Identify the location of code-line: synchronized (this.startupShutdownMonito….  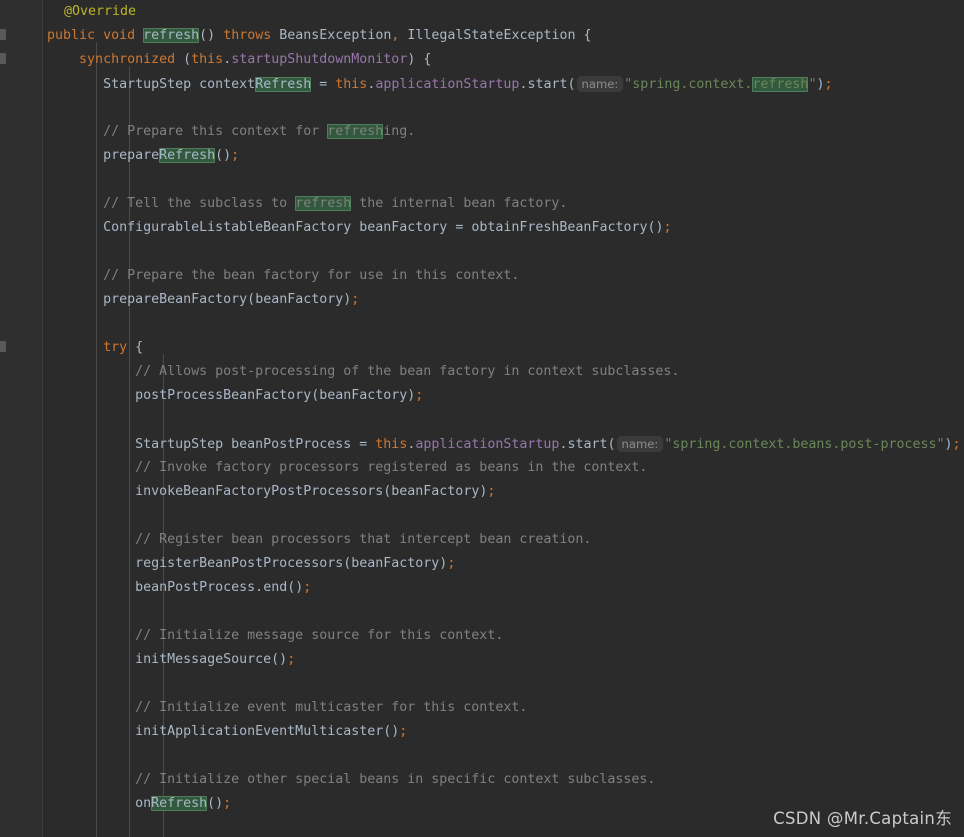
(231, 60).